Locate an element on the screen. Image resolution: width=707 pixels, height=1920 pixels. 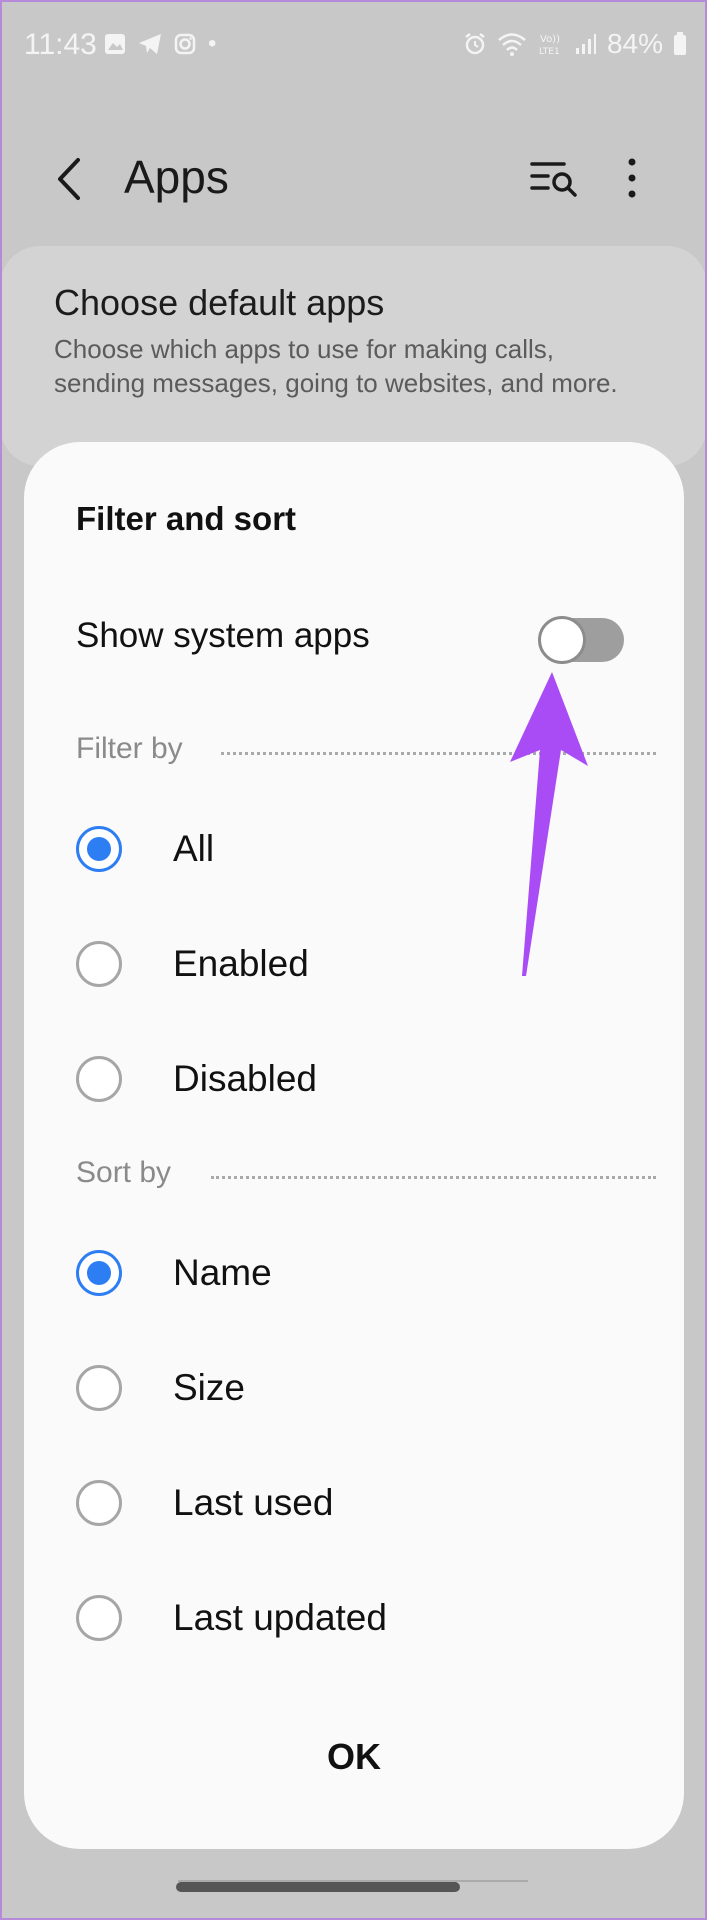
show-system-apps-toggle is located at coordinates (581, 640).